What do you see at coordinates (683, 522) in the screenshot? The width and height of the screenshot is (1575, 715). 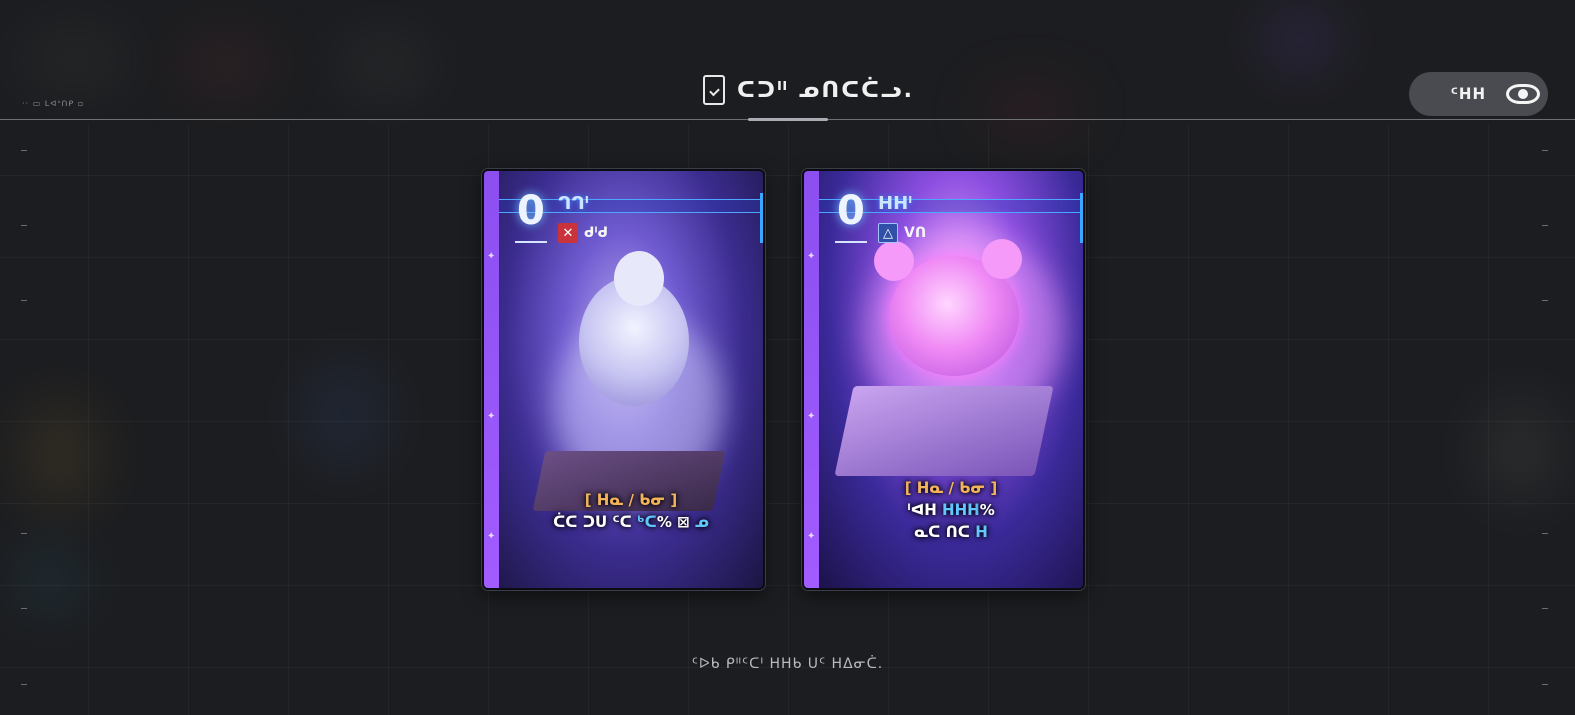 I see `box-x-icon: ⊠` at bounding box center [683, 522].